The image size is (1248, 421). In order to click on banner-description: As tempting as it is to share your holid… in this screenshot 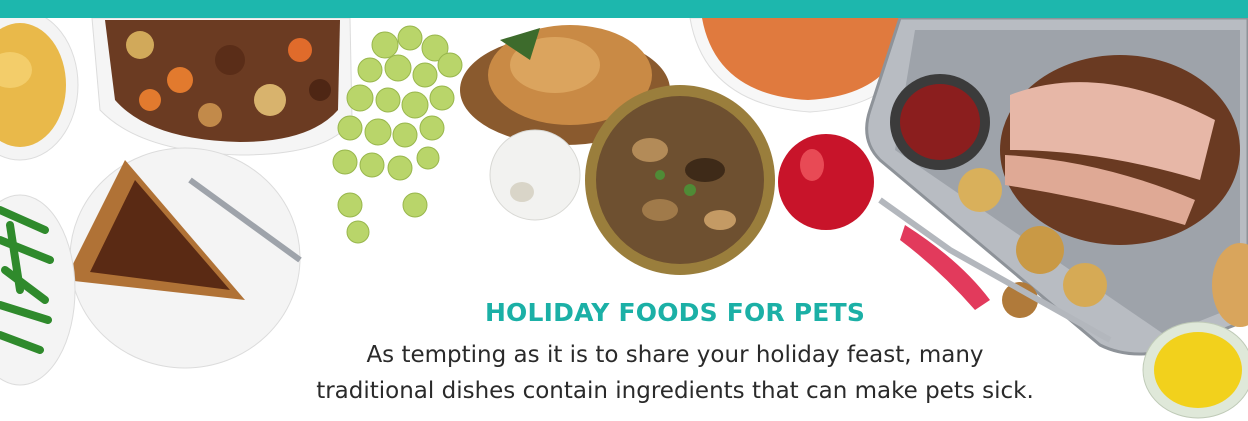, I will do `click(675, 373)`.